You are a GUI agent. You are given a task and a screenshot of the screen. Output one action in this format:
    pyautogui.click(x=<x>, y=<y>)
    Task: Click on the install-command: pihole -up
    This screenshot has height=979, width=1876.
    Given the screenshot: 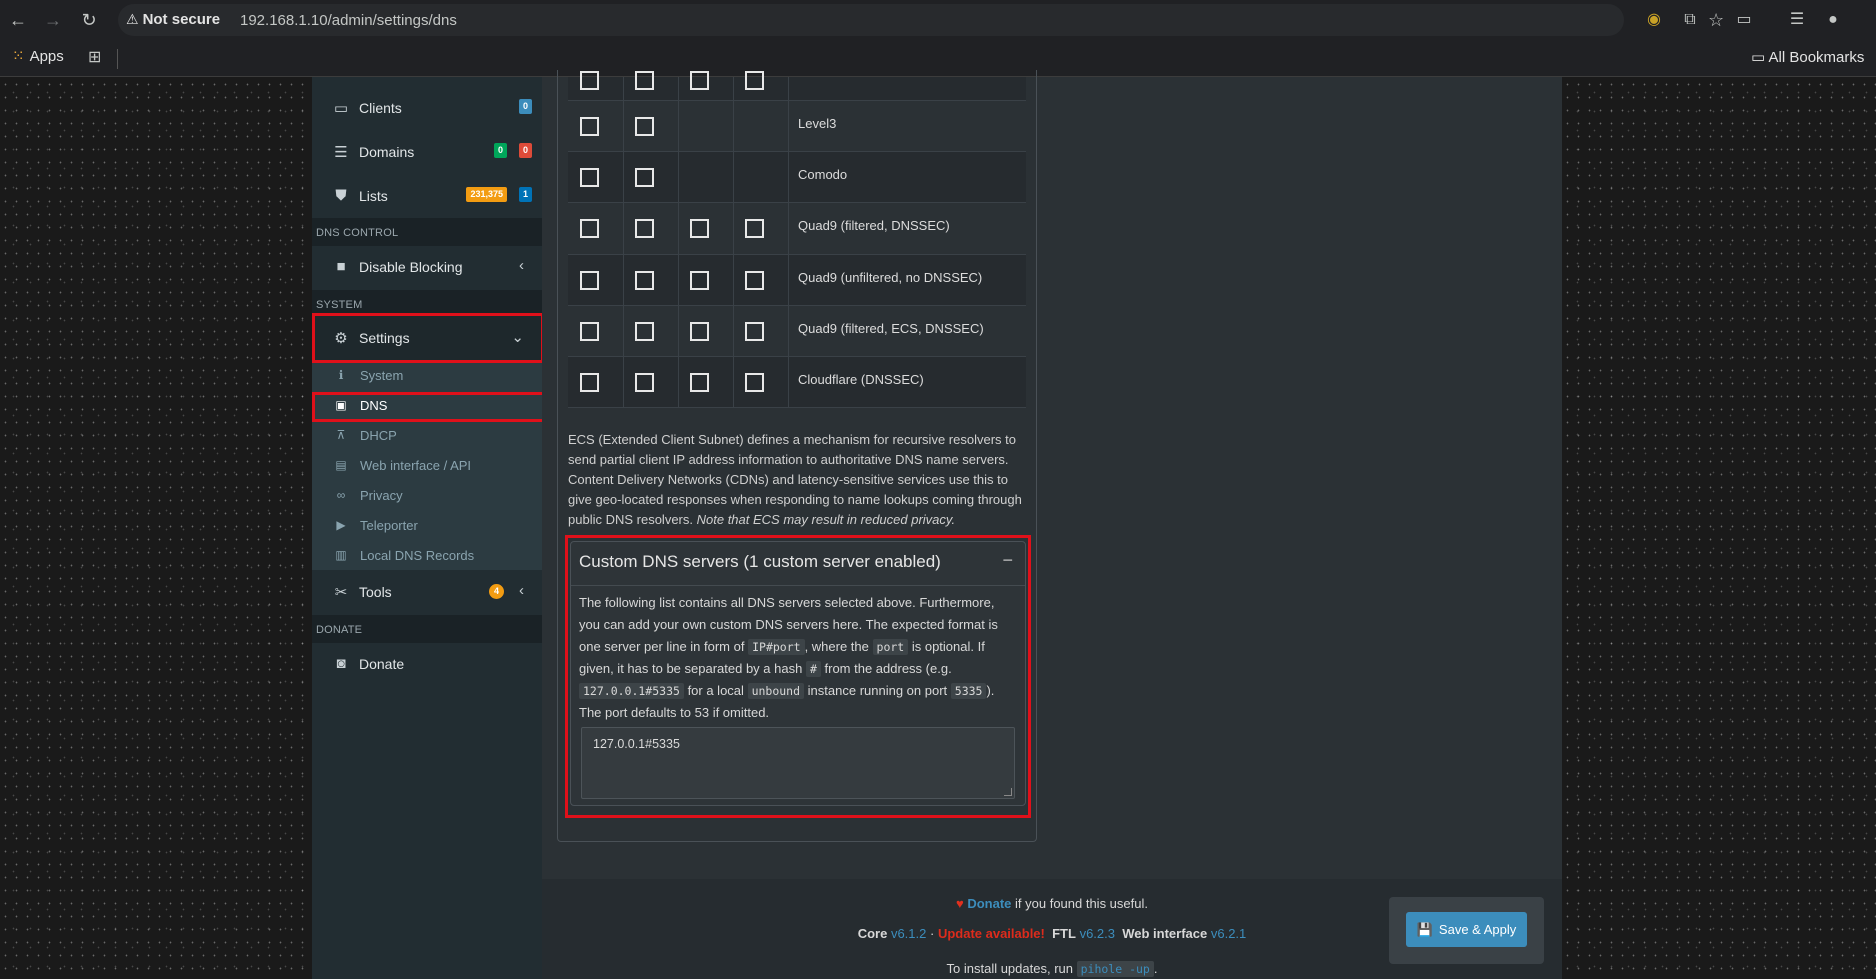 What is the action you would take?
    pyautogui.click(x=1115, y=969)
    